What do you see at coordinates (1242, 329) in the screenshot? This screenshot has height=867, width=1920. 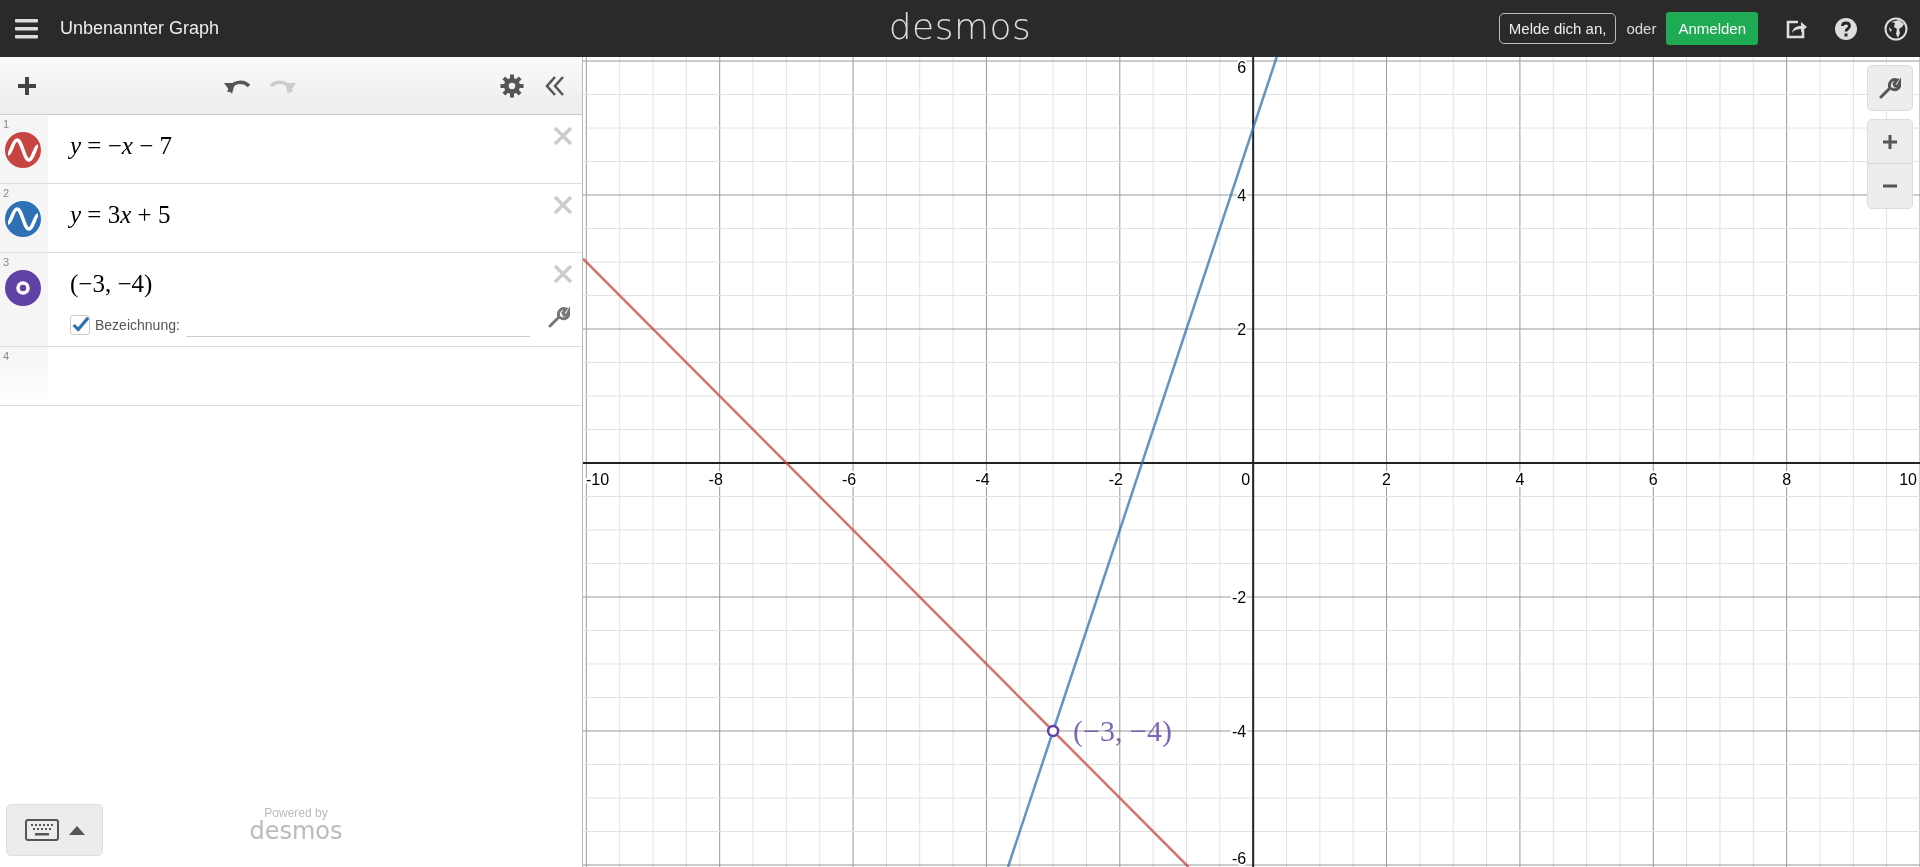 I see `y-tick-label: 2` at bounding box center [1242, 329].